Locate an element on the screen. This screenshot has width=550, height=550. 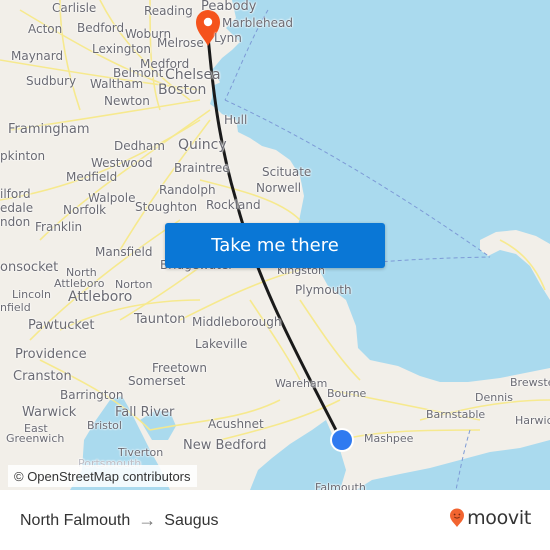
take-me-there-button: Take me there is located at coordinates (275, 245).